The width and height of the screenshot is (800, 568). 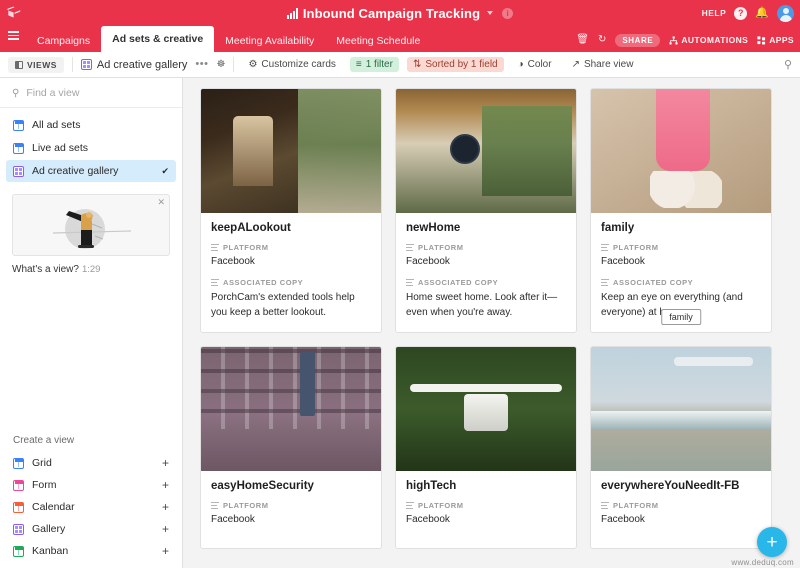 What do you see at coordinates (681, 317) in the screenshot?
I see `card-tooltip-badge: family` at bounding box center [681, 317].